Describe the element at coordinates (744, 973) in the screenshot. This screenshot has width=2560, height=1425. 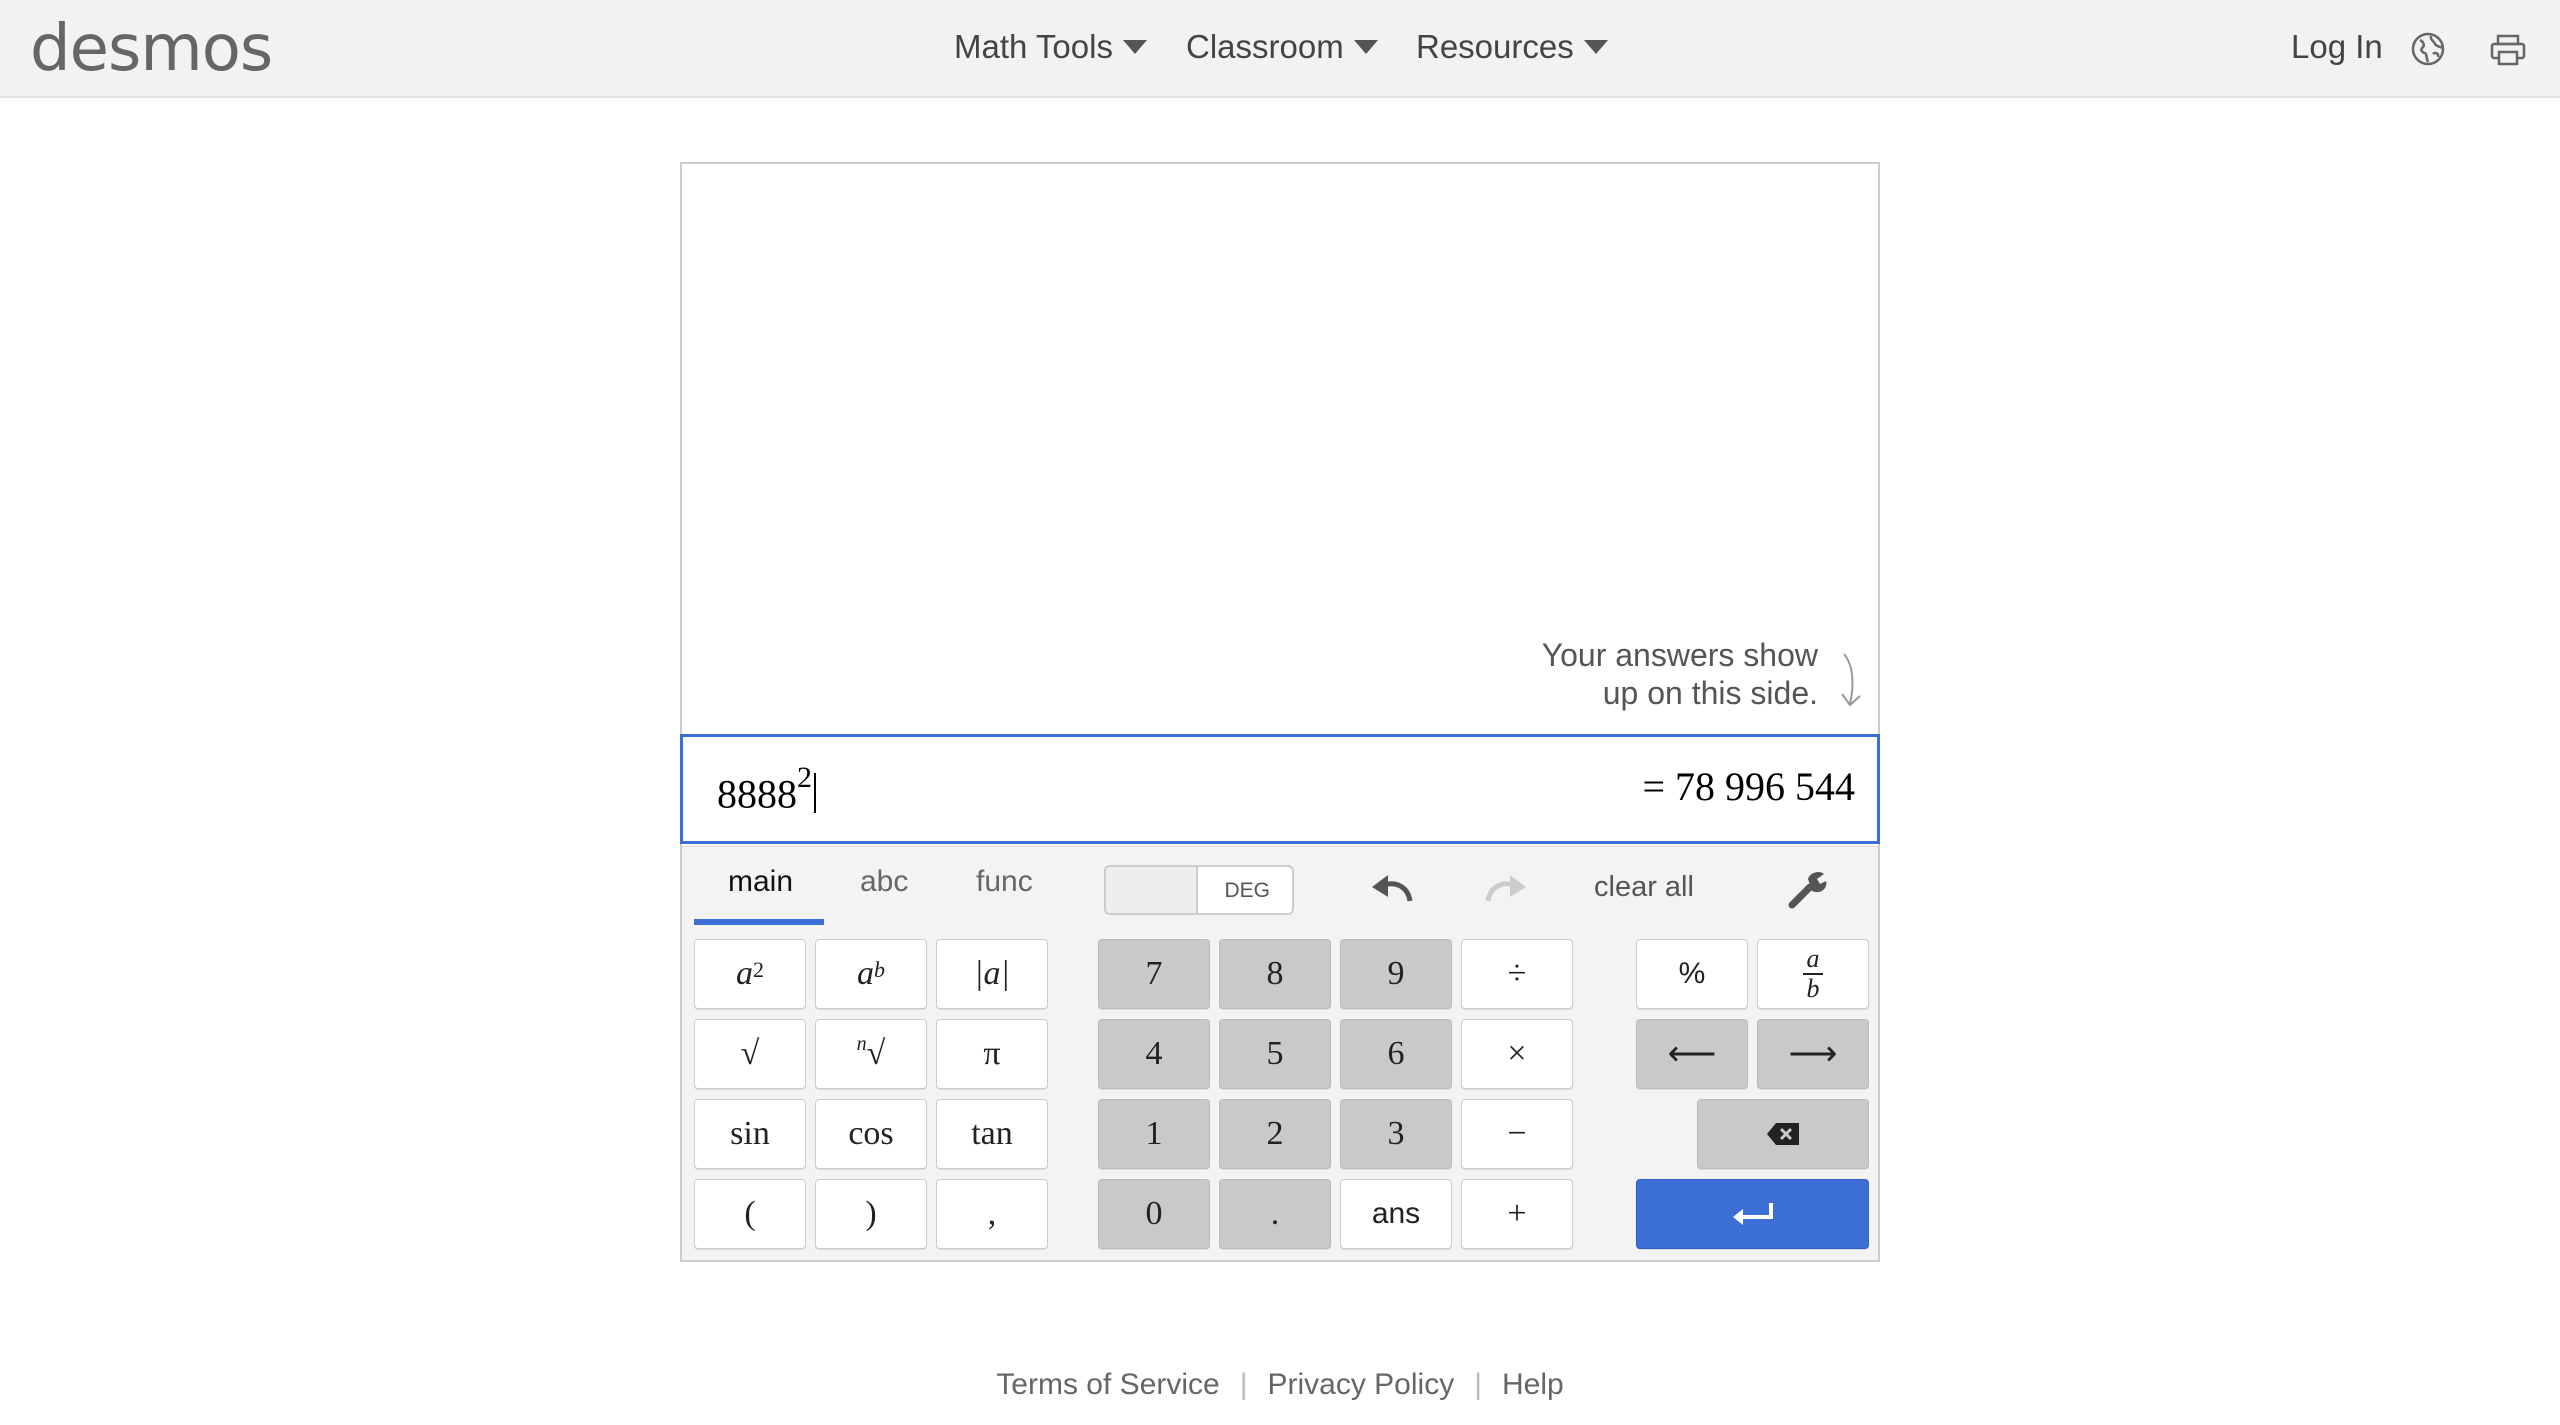
I see `square-key-base: a` at that location.